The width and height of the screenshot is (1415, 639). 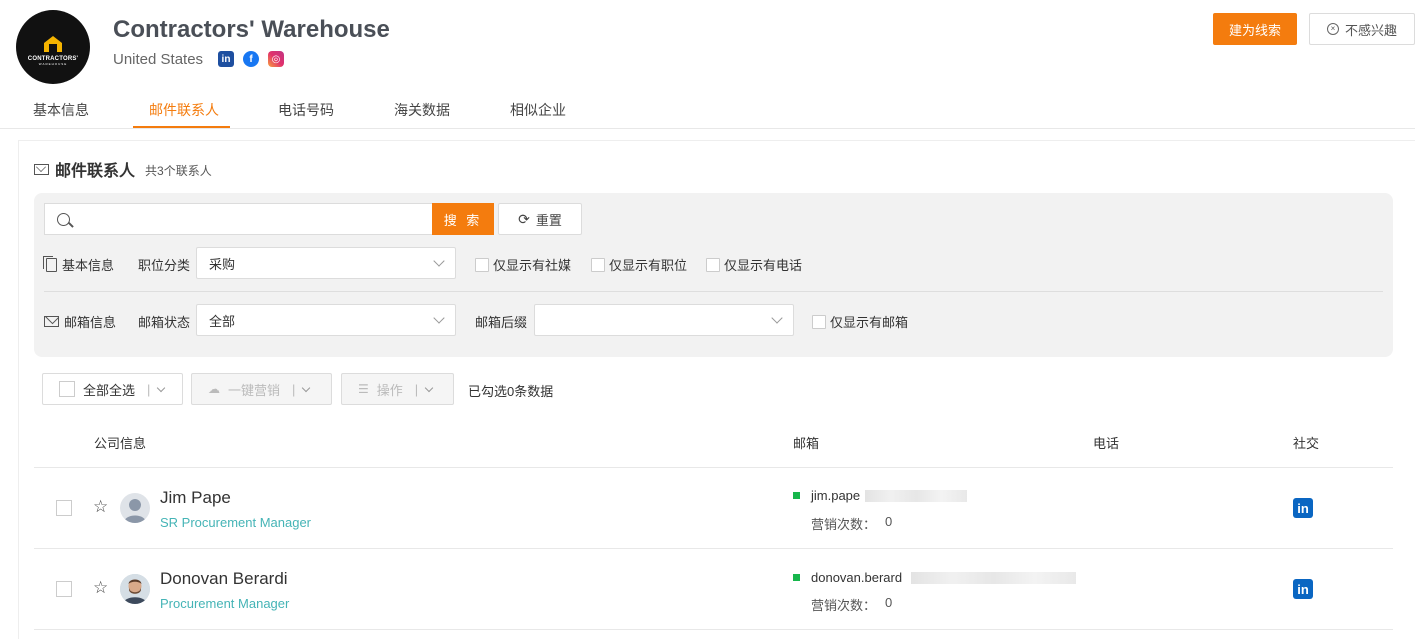 I want to click on company-social-links: in f ◎, so click(x=251, y=59).